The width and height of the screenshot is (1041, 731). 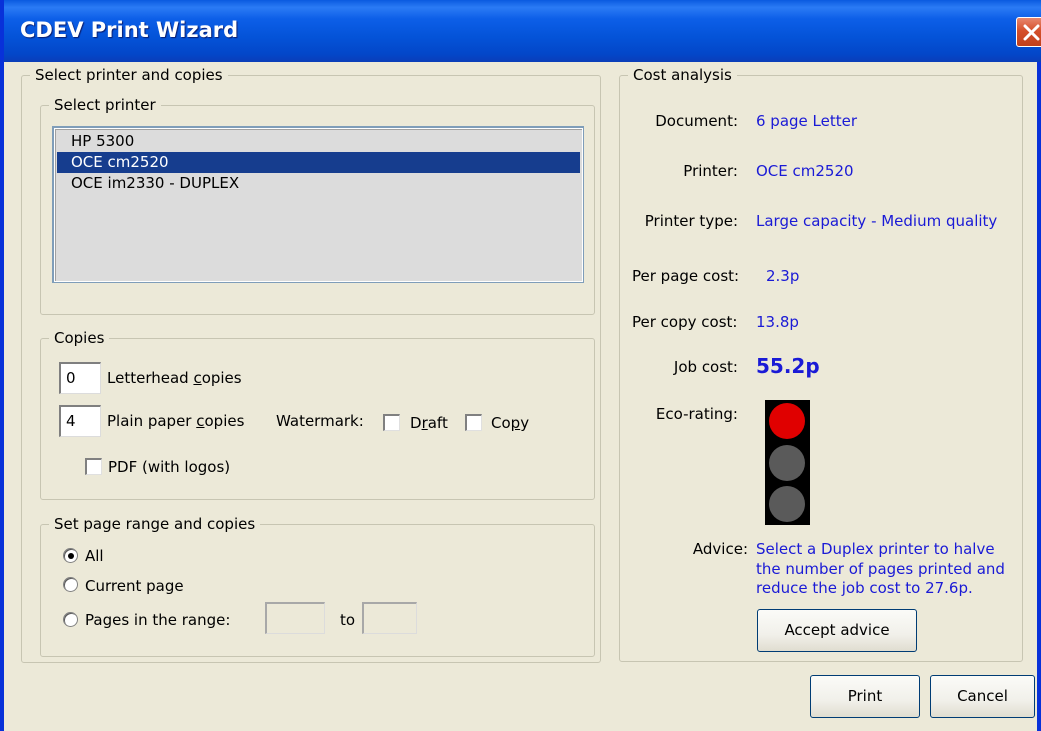 What do you see at coordinates (318, 162) in the screenshot?
I see `printer-item-oce-cm2520: OCE cm2520` at bounding box center [318, 162].